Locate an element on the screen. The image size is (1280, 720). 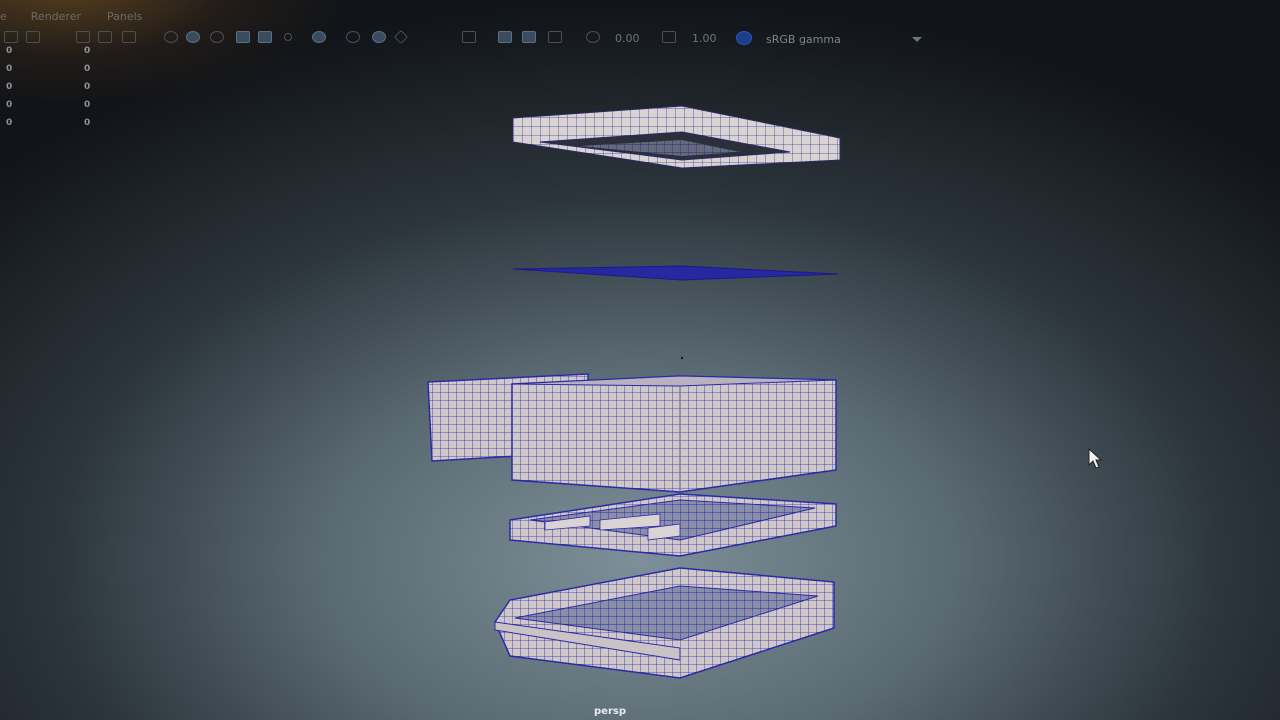
mesh-top-frame is located at coordinates (676, 137).